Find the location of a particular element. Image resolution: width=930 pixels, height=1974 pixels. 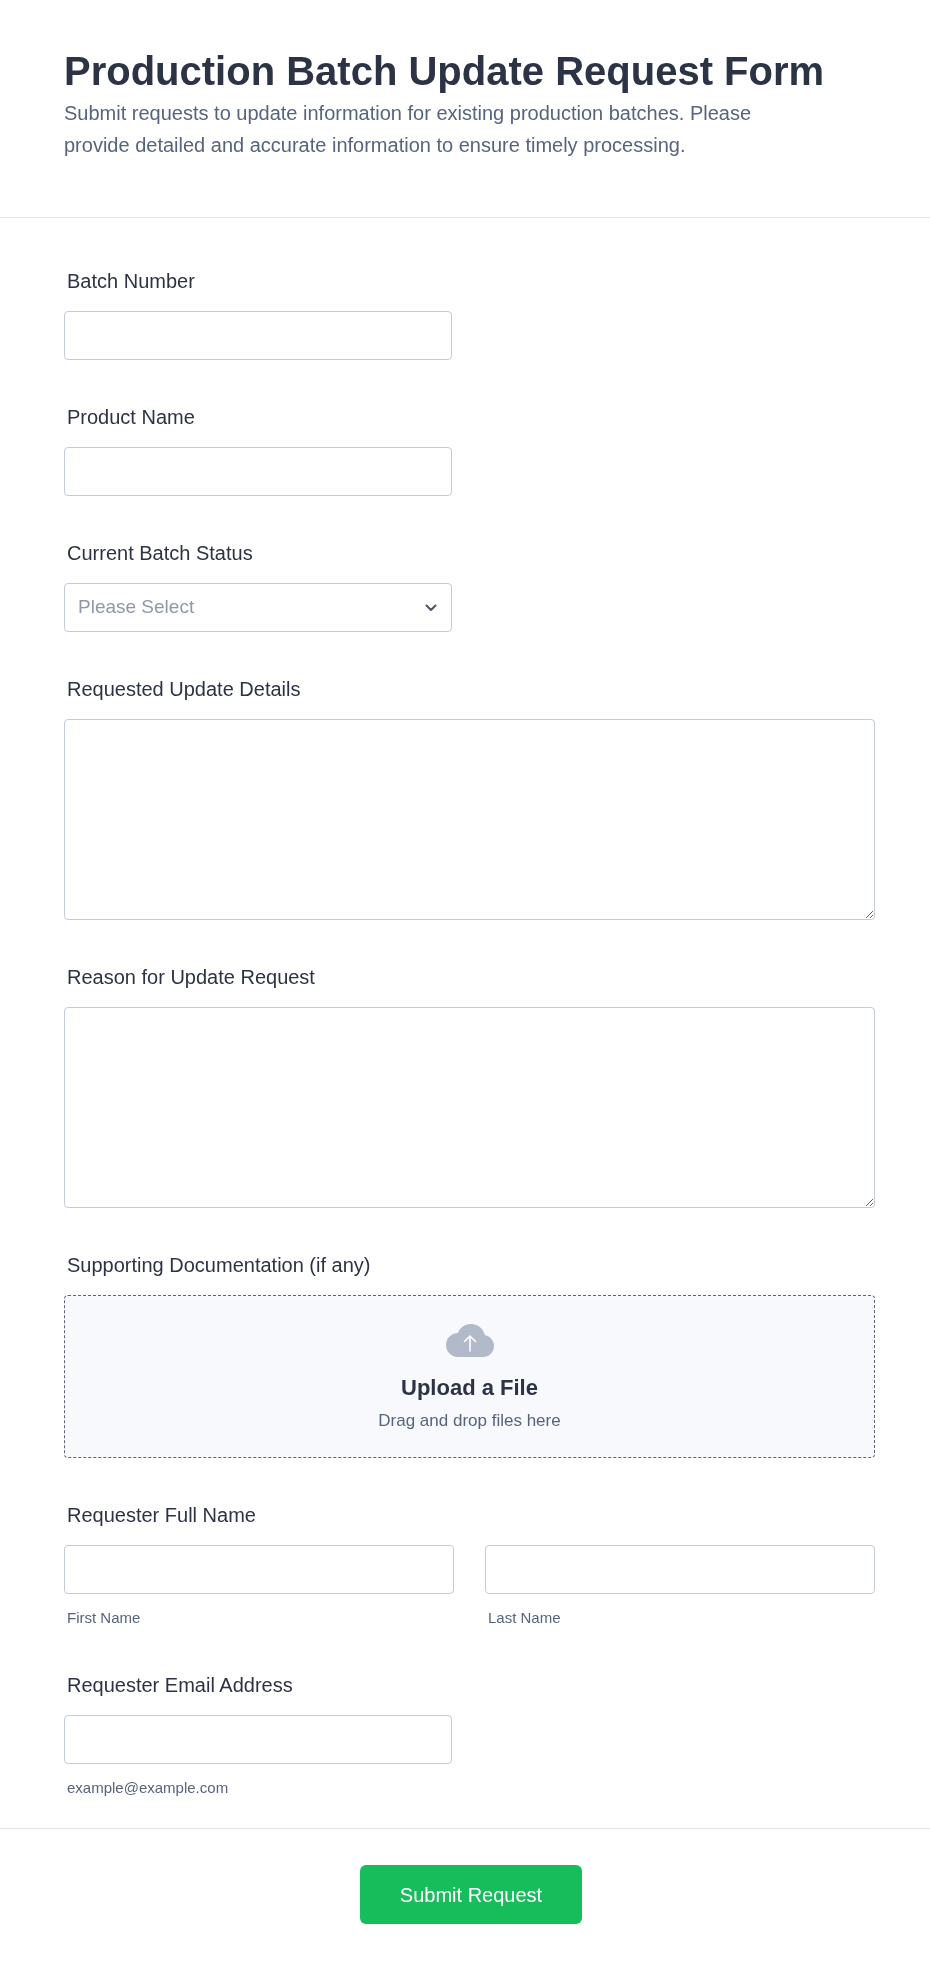

file-drop-zone: Upload a File Drag and drop files here is located at coordinates (469, 1376).